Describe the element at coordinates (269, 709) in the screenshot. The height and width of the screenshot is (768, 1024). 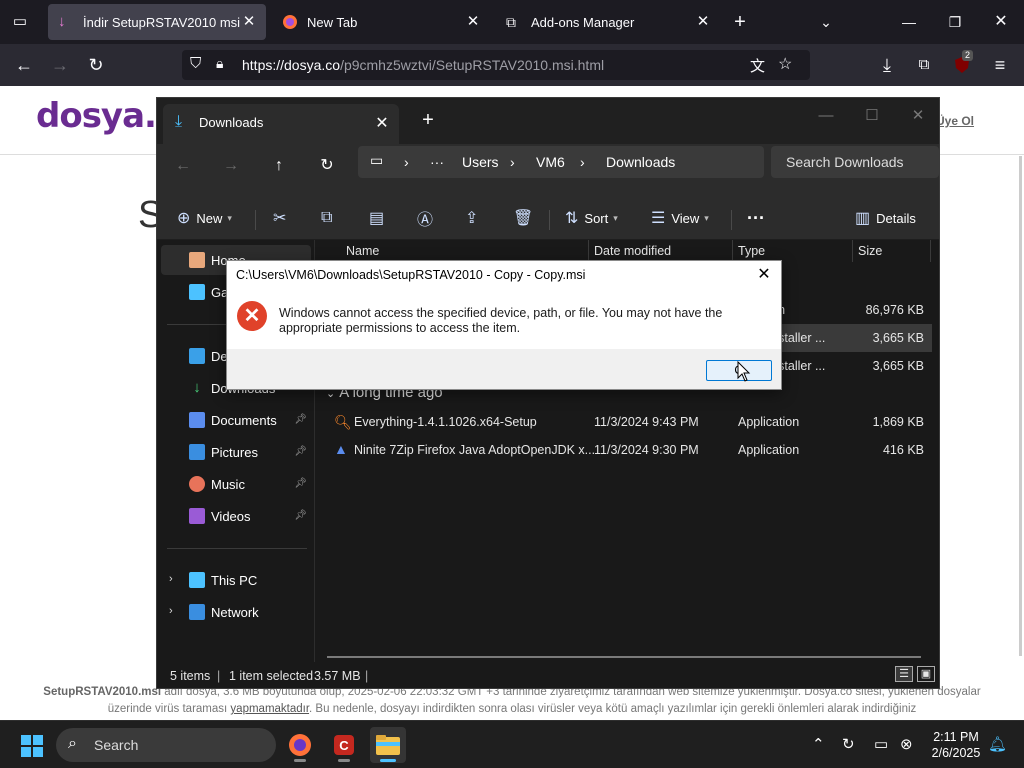
I see `scan-link: yapmamaktadır` at that location.